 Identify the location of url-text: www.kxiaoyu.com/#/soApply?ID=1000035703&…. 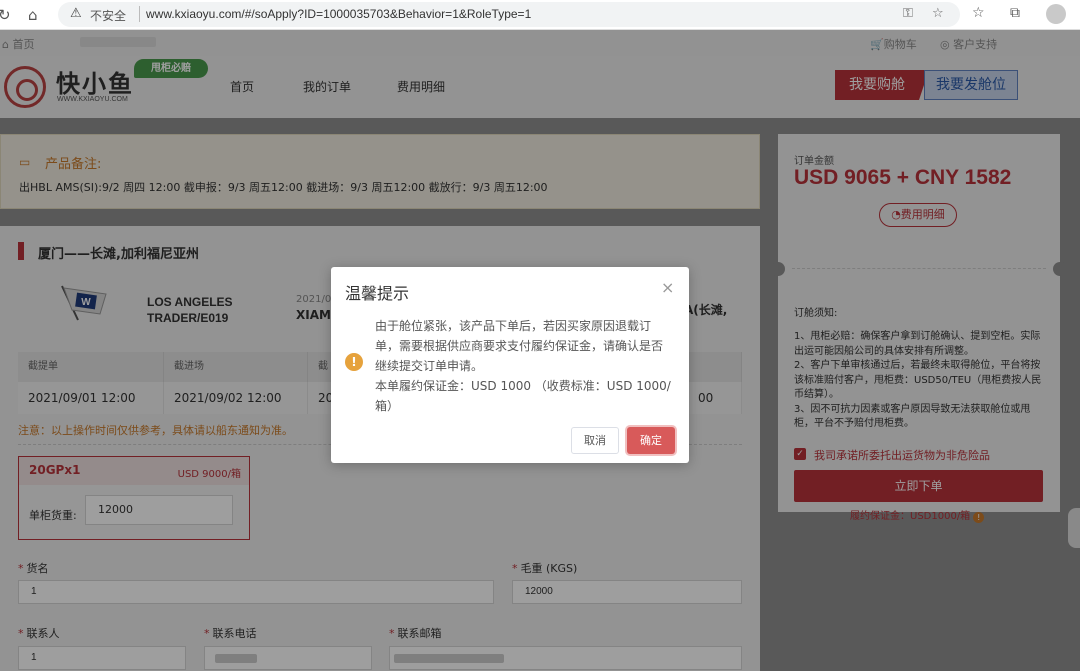
(338, 14).